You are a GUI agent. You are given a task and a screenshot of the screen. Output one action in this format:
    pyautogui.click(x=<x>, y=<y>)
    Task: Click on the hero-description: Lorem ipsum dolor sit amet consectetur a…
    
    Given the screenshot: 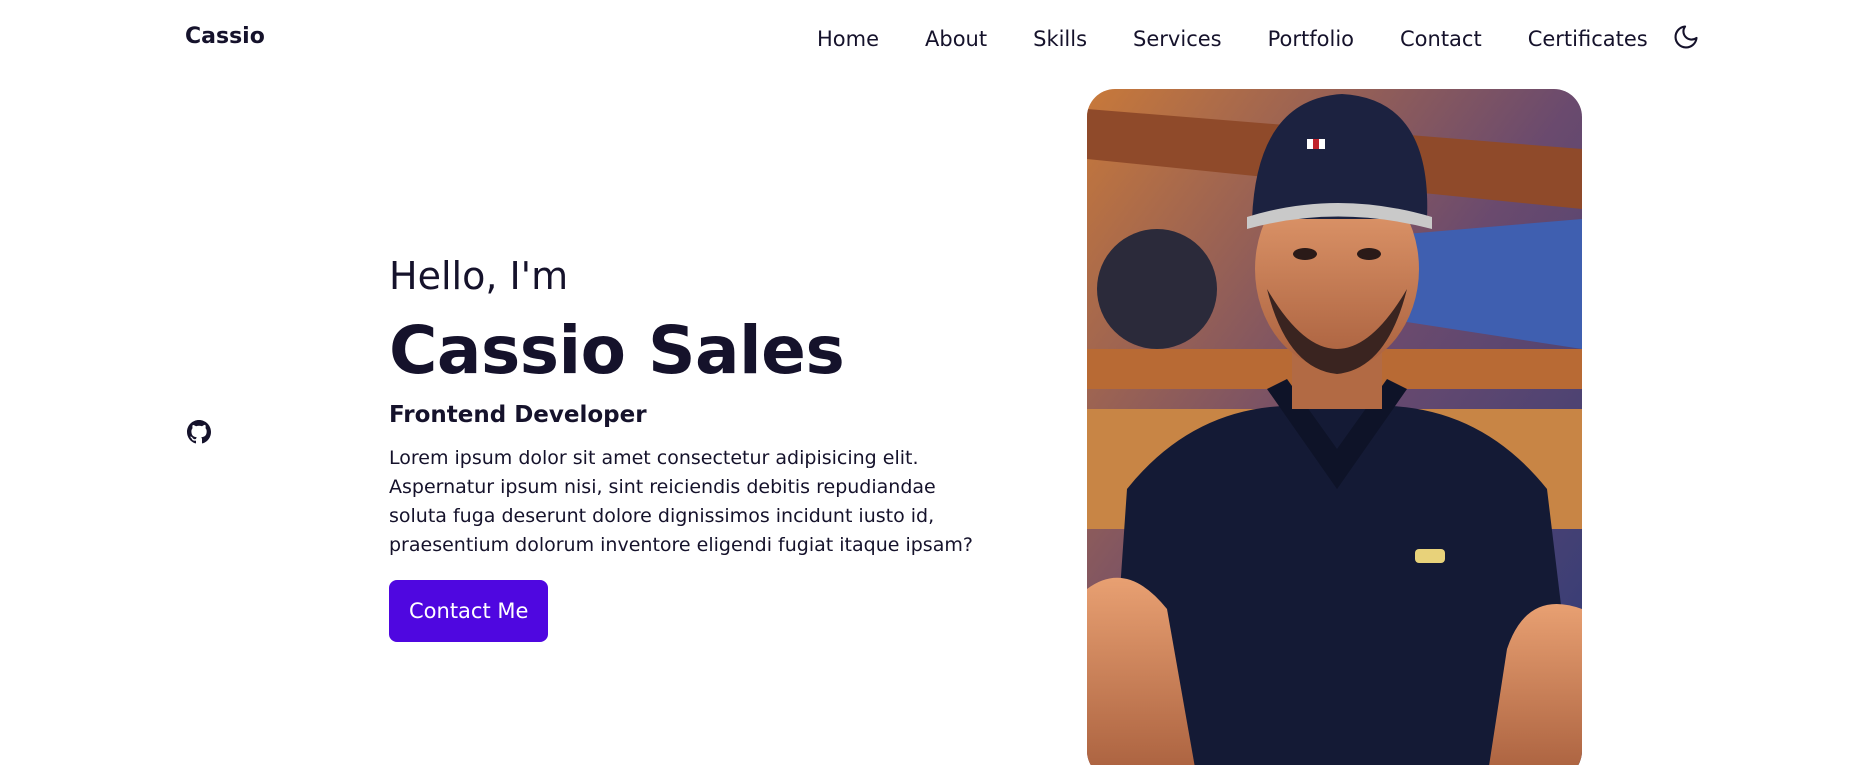 What is the action you would take?
    pyautogui.click(x=681, y=501)
    